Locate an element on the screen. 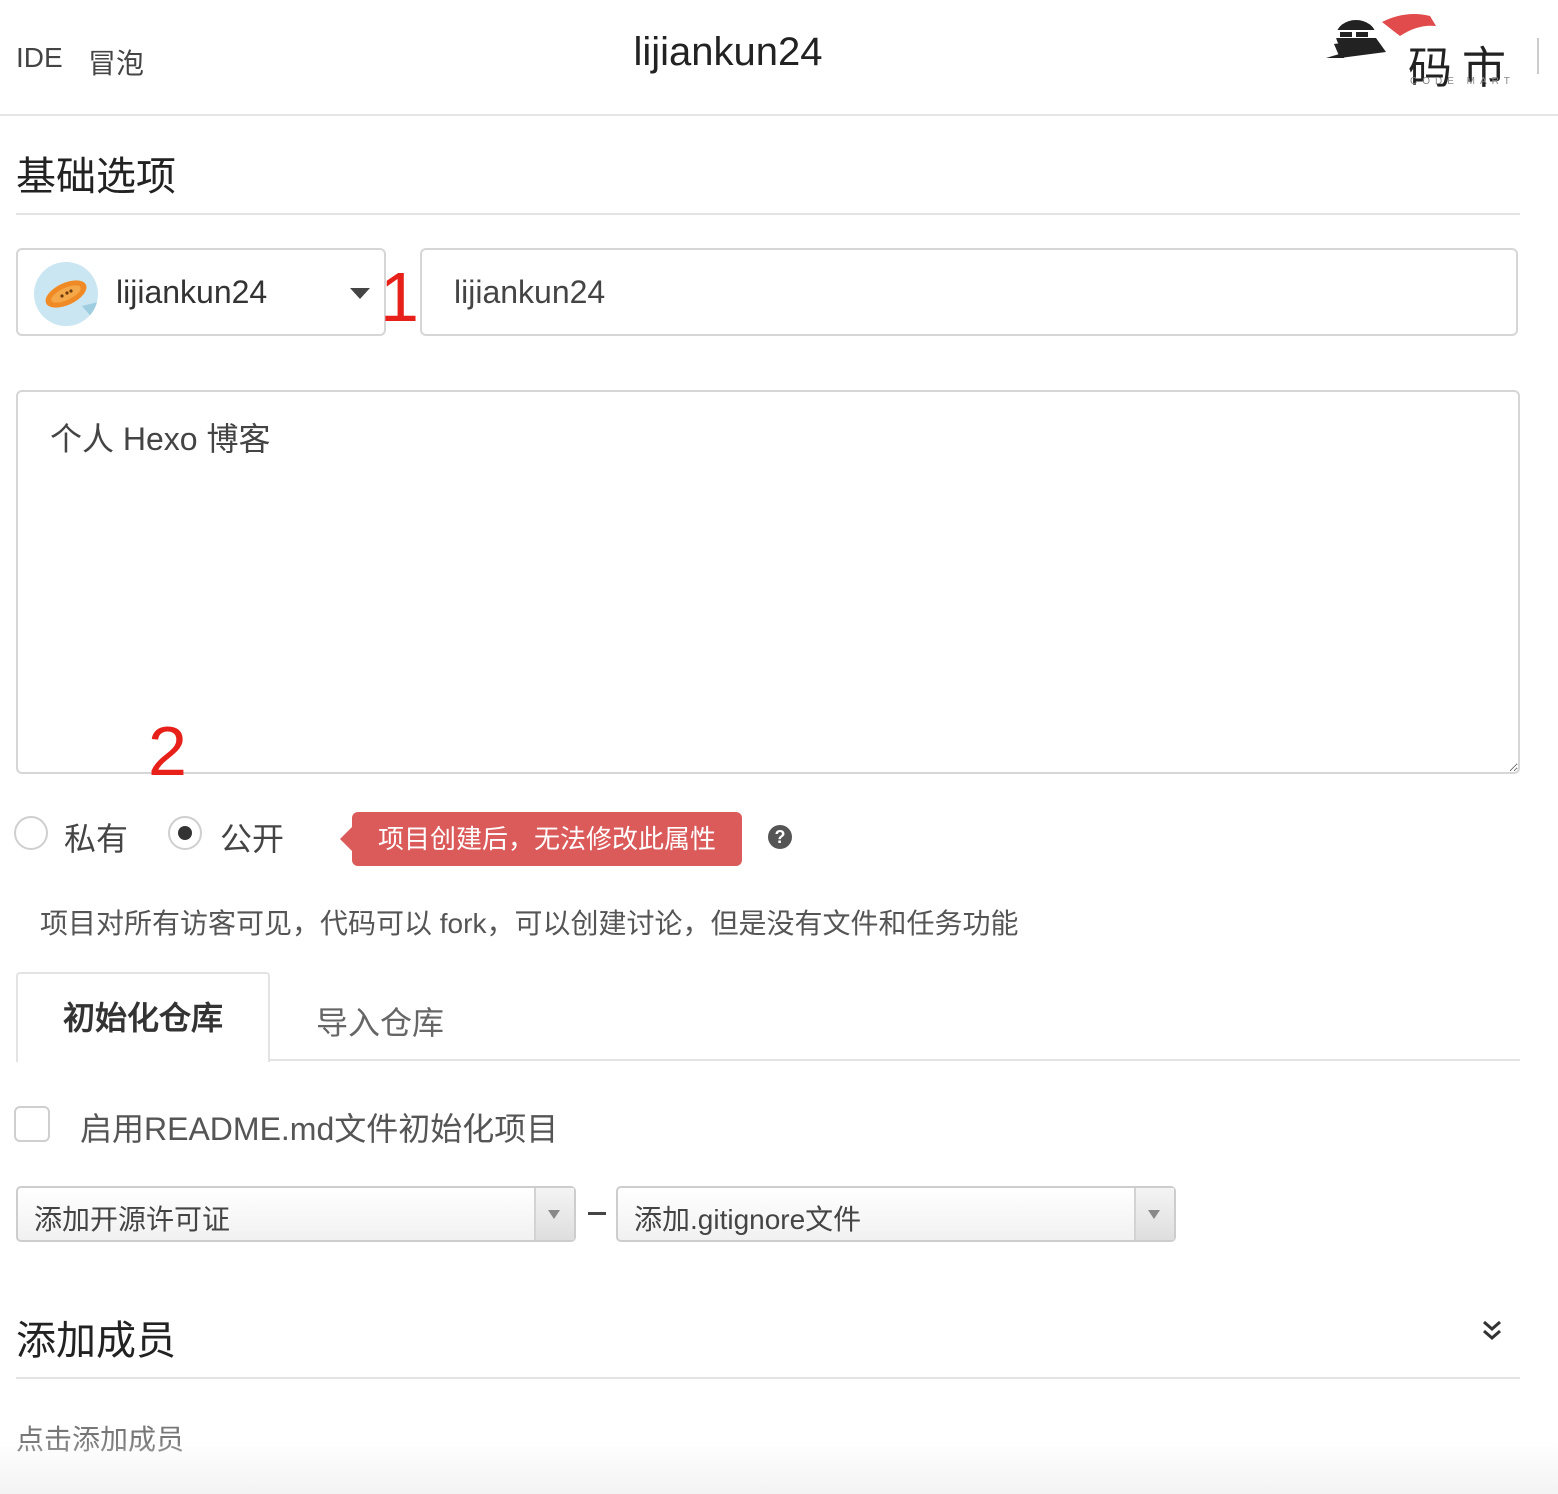 Image resolution: width=1558 pixels, height=1494 pixels. section-title-basic: 基础选项 is located at coordinates (96, 177).